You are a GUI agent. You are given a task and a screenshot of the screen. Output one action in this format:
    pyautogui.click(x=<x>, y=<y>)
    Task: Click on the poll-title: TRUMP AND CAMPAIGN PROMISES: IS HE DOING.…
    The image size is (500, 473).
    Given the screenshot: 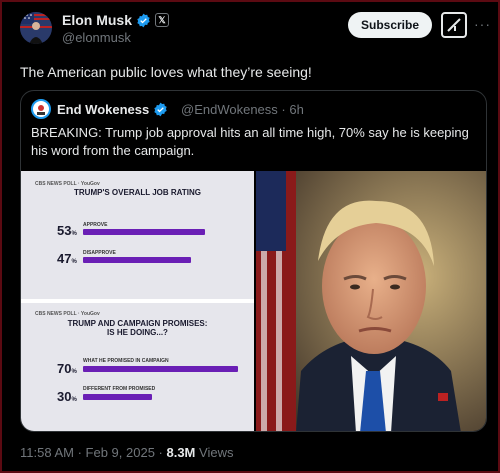 What is the action you would take?
    pyautogui.click(x=137, y=328)
    